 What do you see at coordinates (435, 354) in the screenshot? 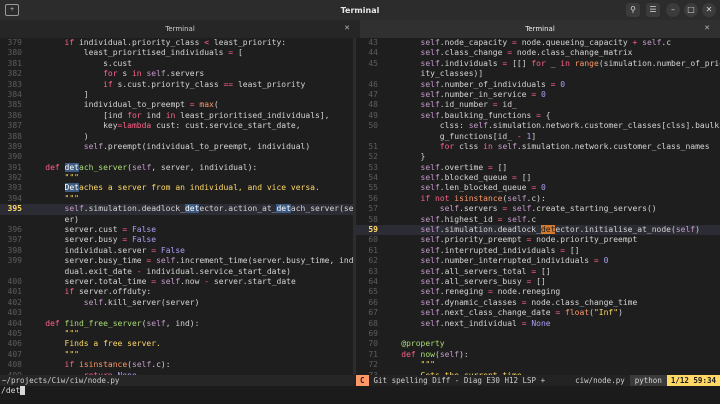
I see `code-text: def now(self):` at bounding box center [435, 354].